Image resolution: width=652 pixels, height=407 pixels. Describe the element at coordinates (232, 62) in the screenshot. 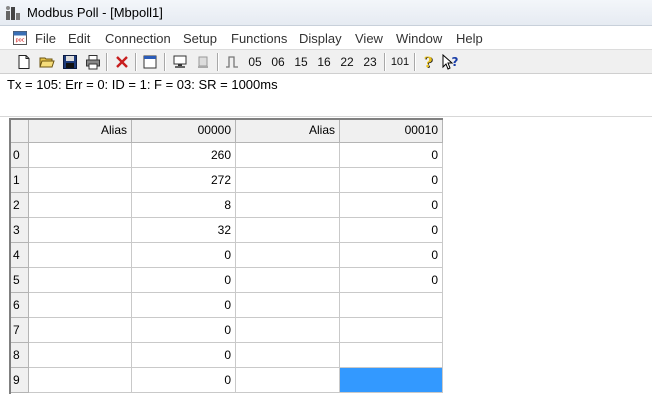

I see `pulse-button` at that location.